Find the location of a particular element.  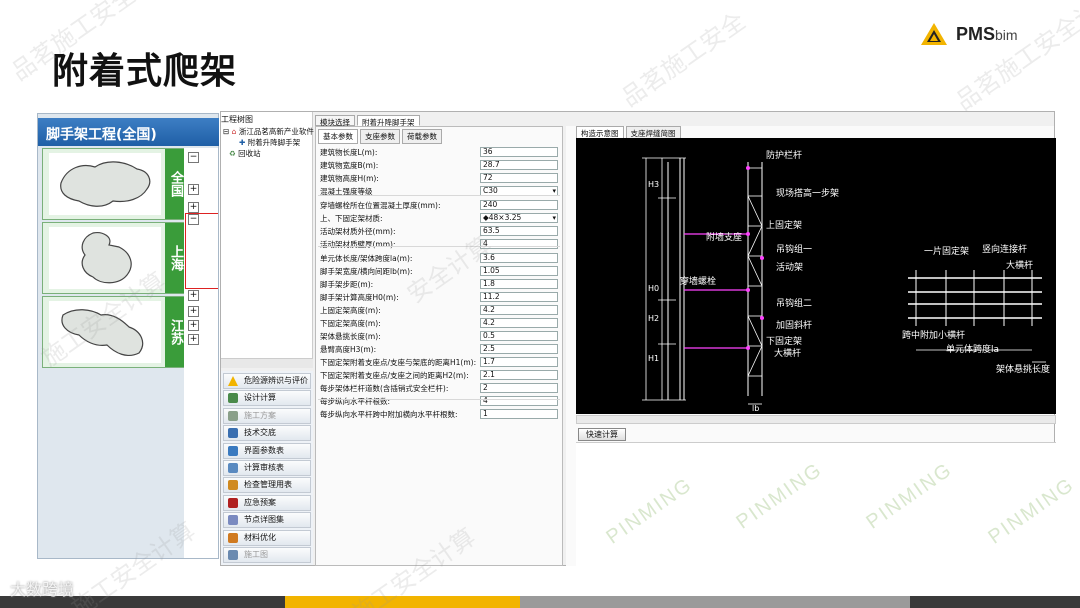

nav-button: 施工方案 is located at coordinates (267, 415).